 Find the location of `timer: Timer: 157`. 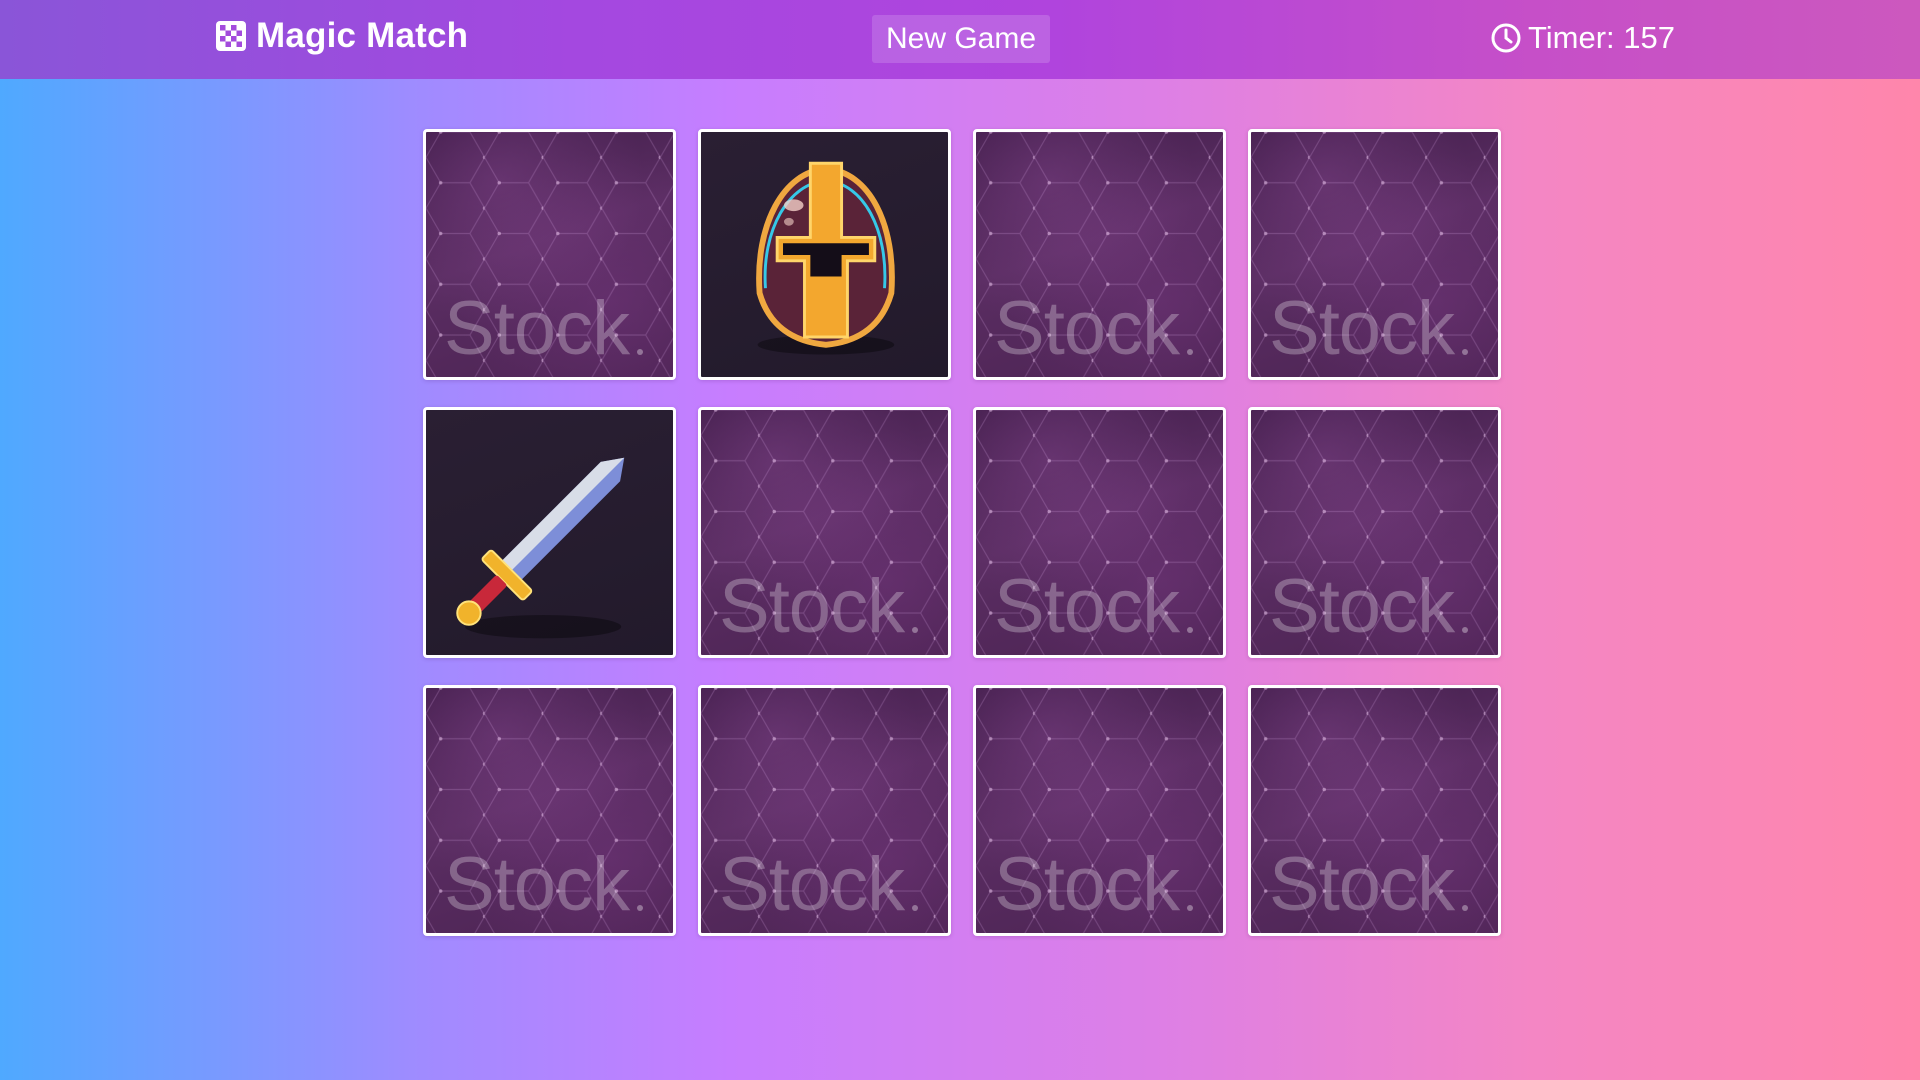

timer: Timer: 157 is located at coordinates (1582, 38).